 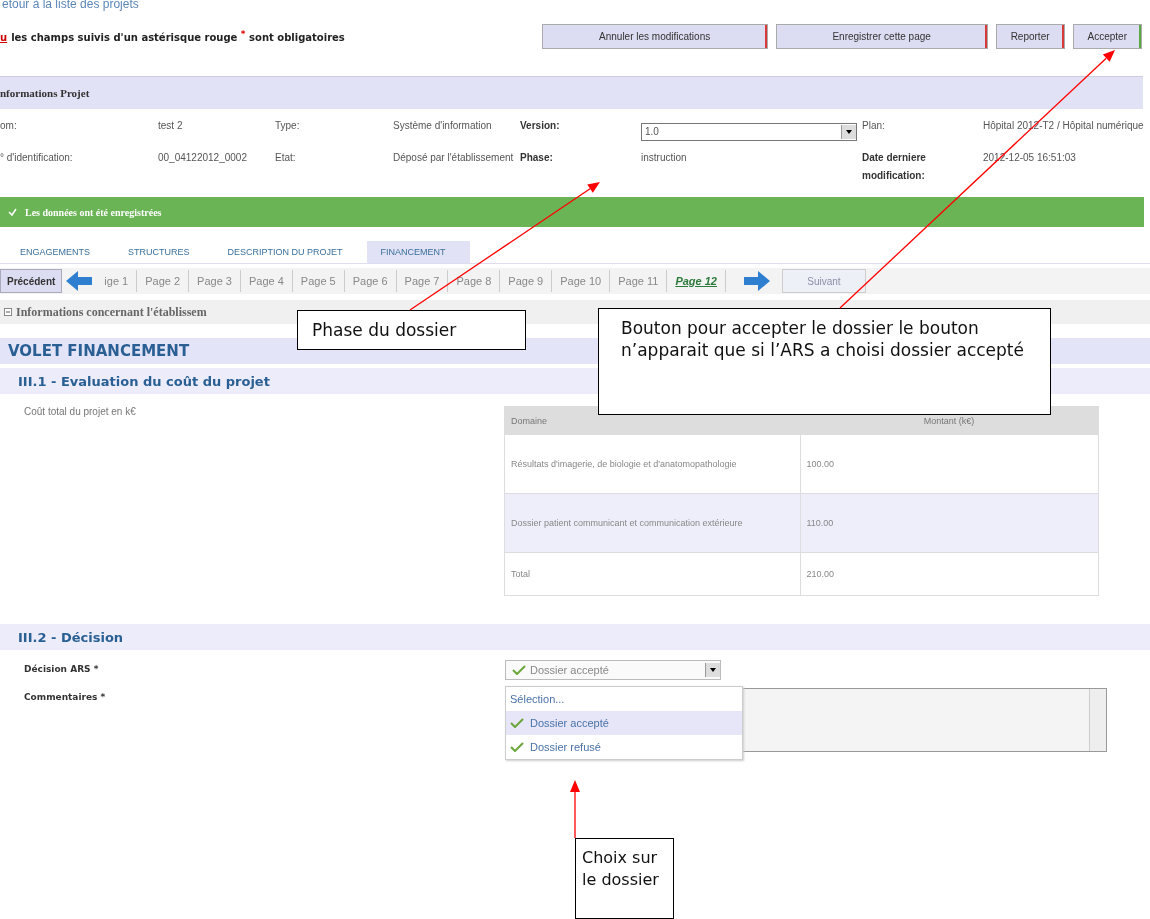 What do you see at coordinates (45, 93) in the screenshot?
I see `panel-title: nformations Projet` at bounding box center [45, 93].